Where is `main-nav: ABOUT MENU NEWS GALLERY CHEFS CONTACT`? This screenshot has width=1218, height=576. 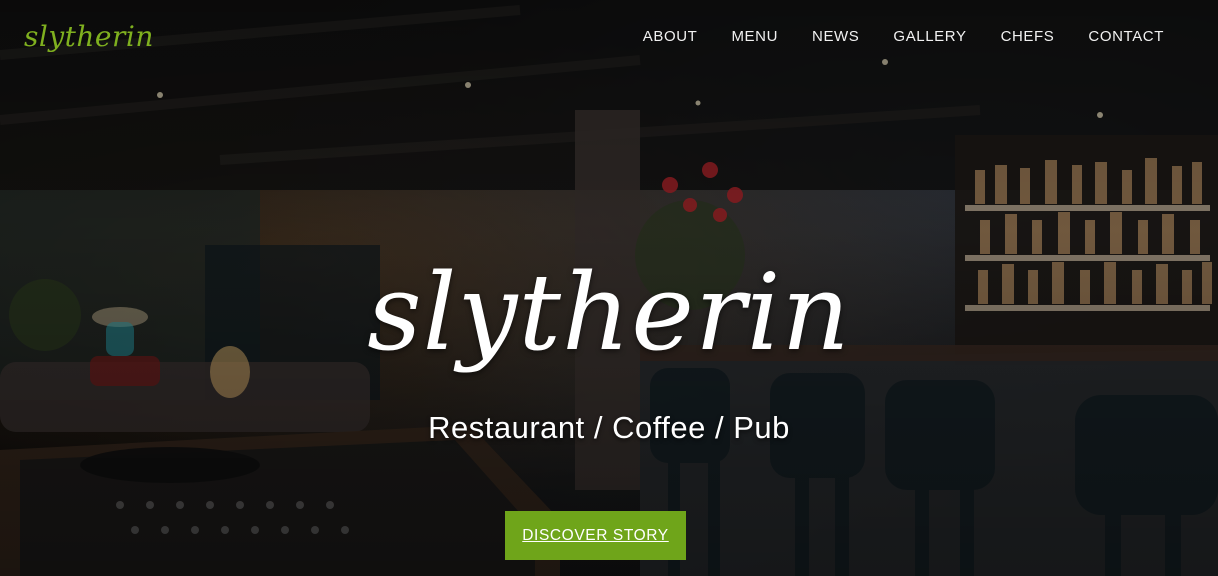 main-nav: ABOUT MENU NEWS GALLERY CHEFS CONTACT is located at coordinates (903, 36).